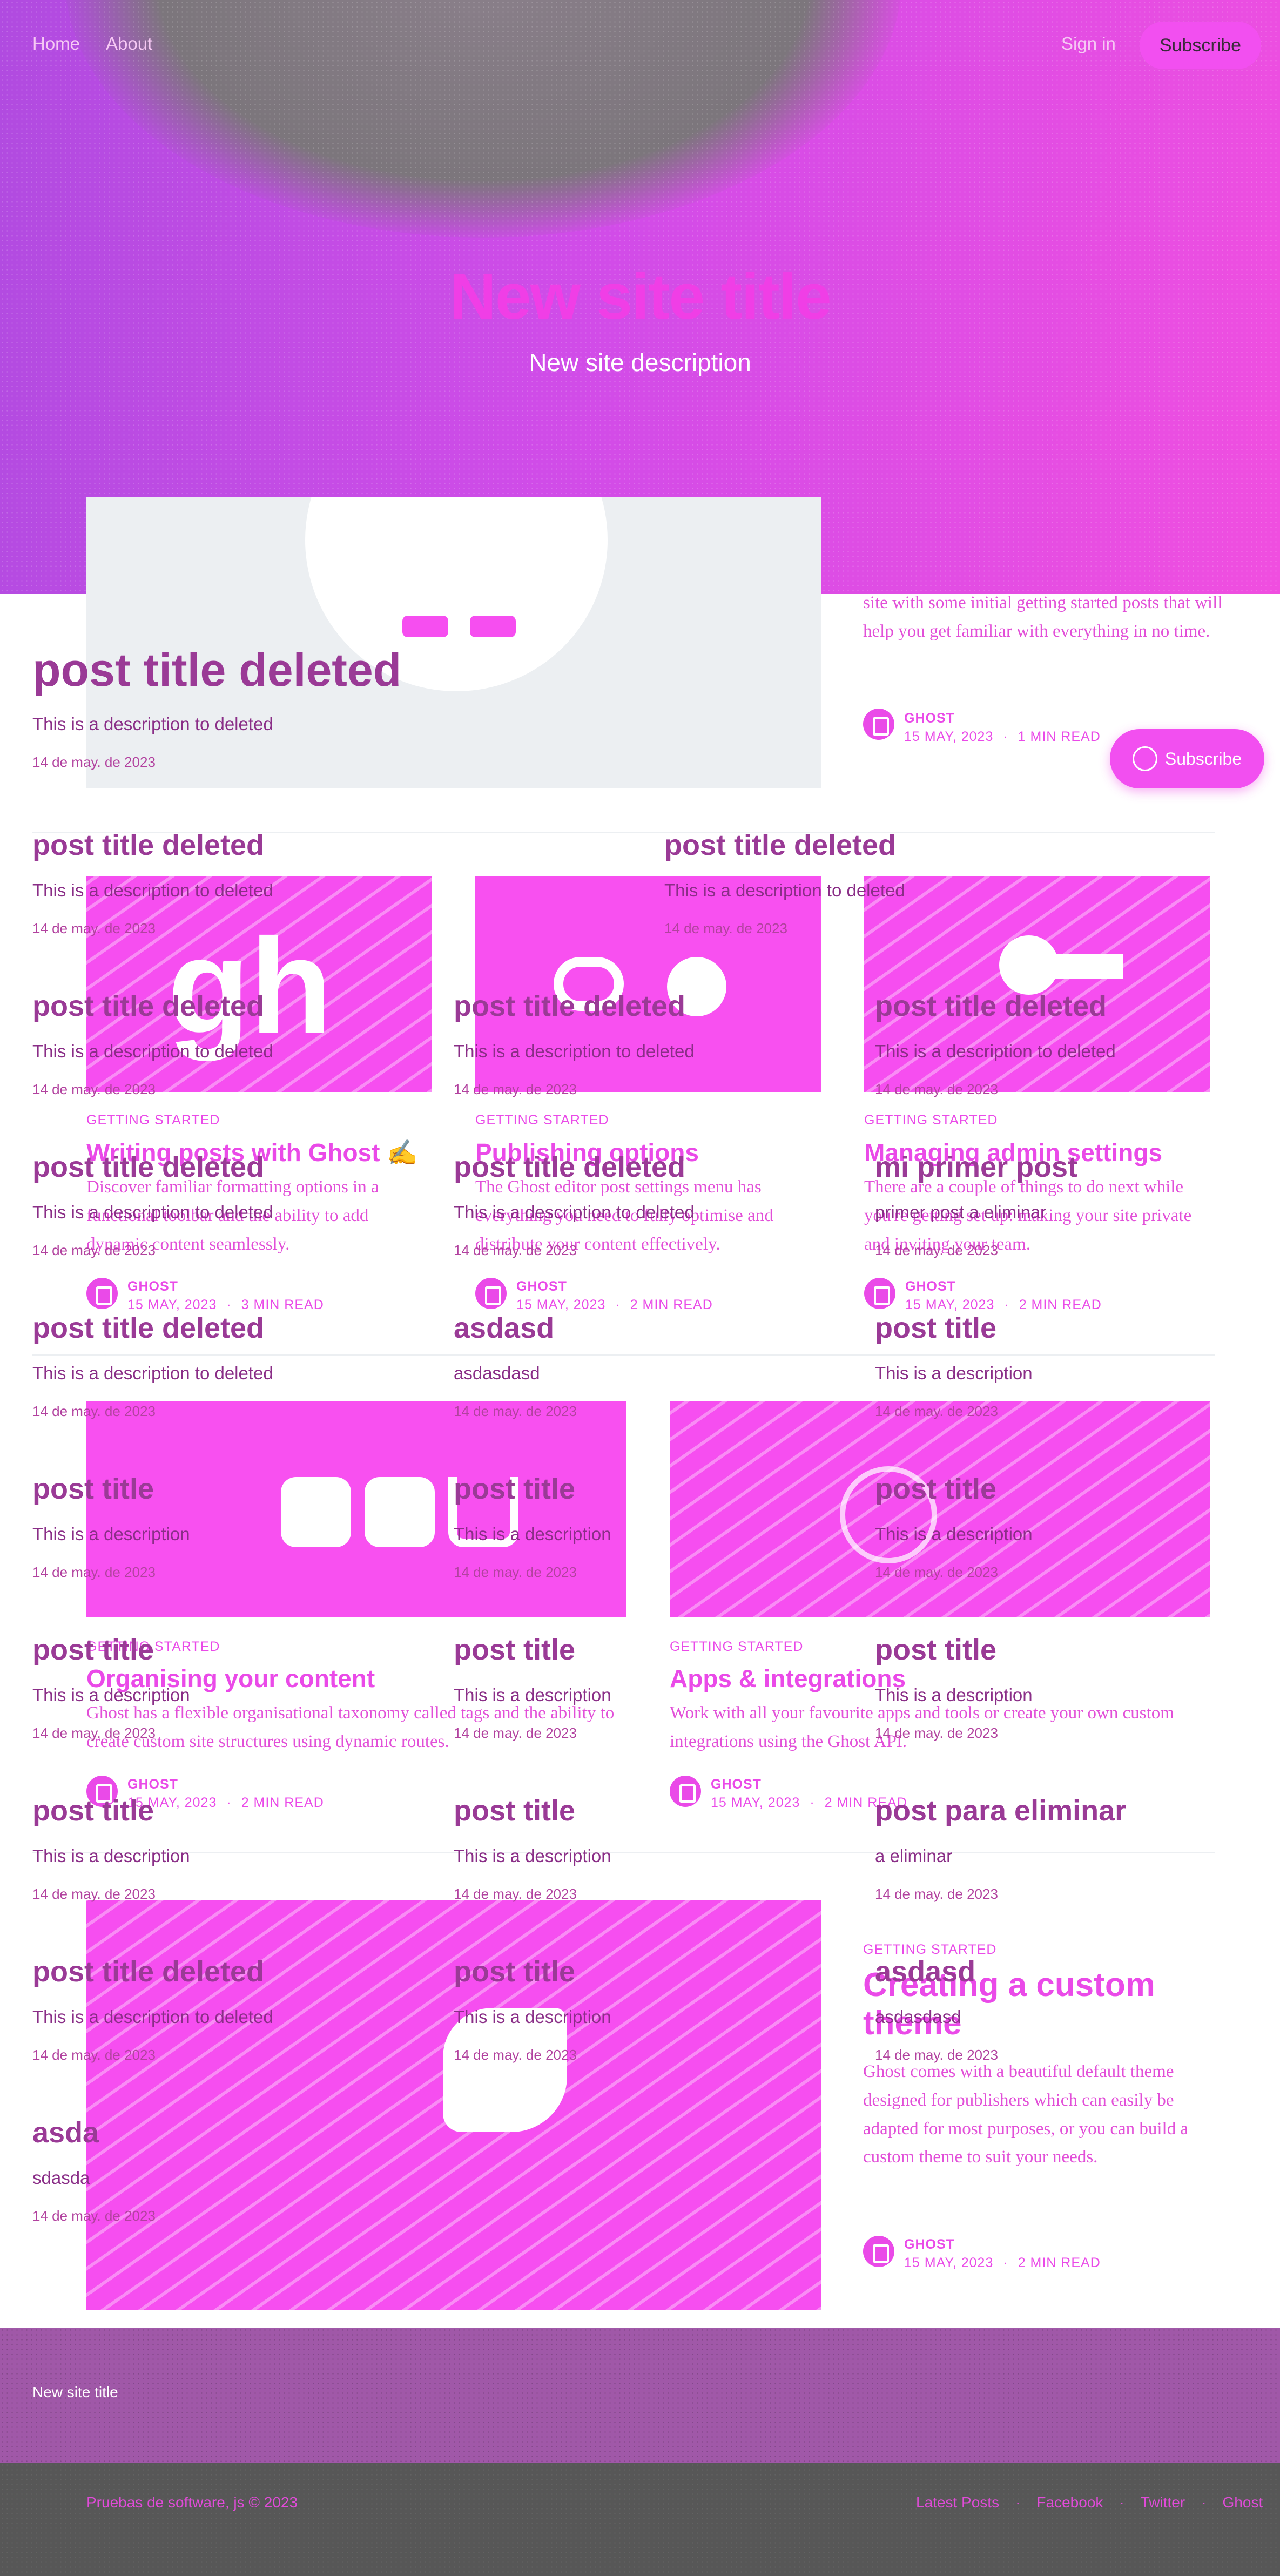 The width and height of the screenshot is (1280, 2576). Describe the element at coordinates (250, 986) in the screenshot. I see `ghost-logo-text: gh` at that location.